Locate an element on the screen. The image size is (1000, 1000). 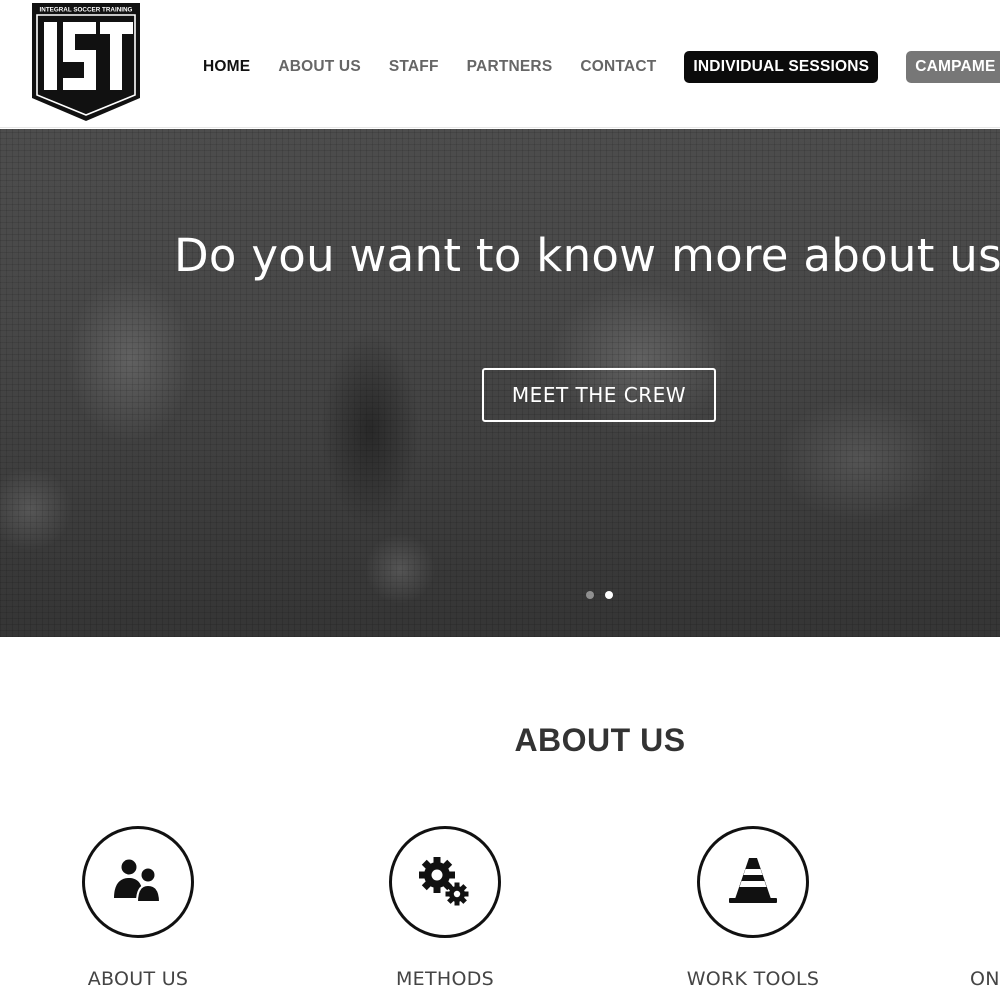
meet-the-crew-button: MEET THE CREW is located at coordinates (599, 395).